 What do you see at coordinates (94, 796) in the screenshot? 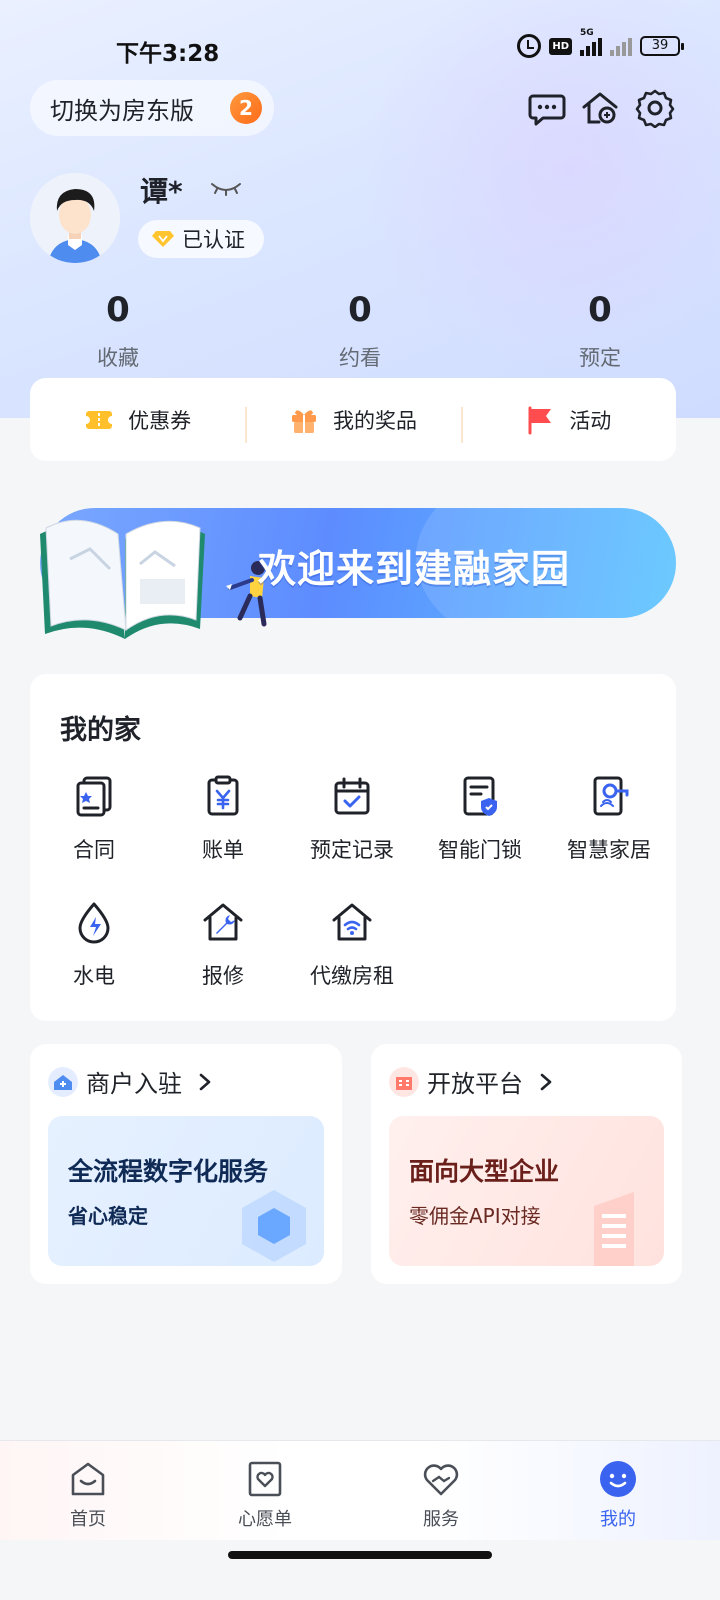
I see `contract-icon` at bounding box center [94, 796].